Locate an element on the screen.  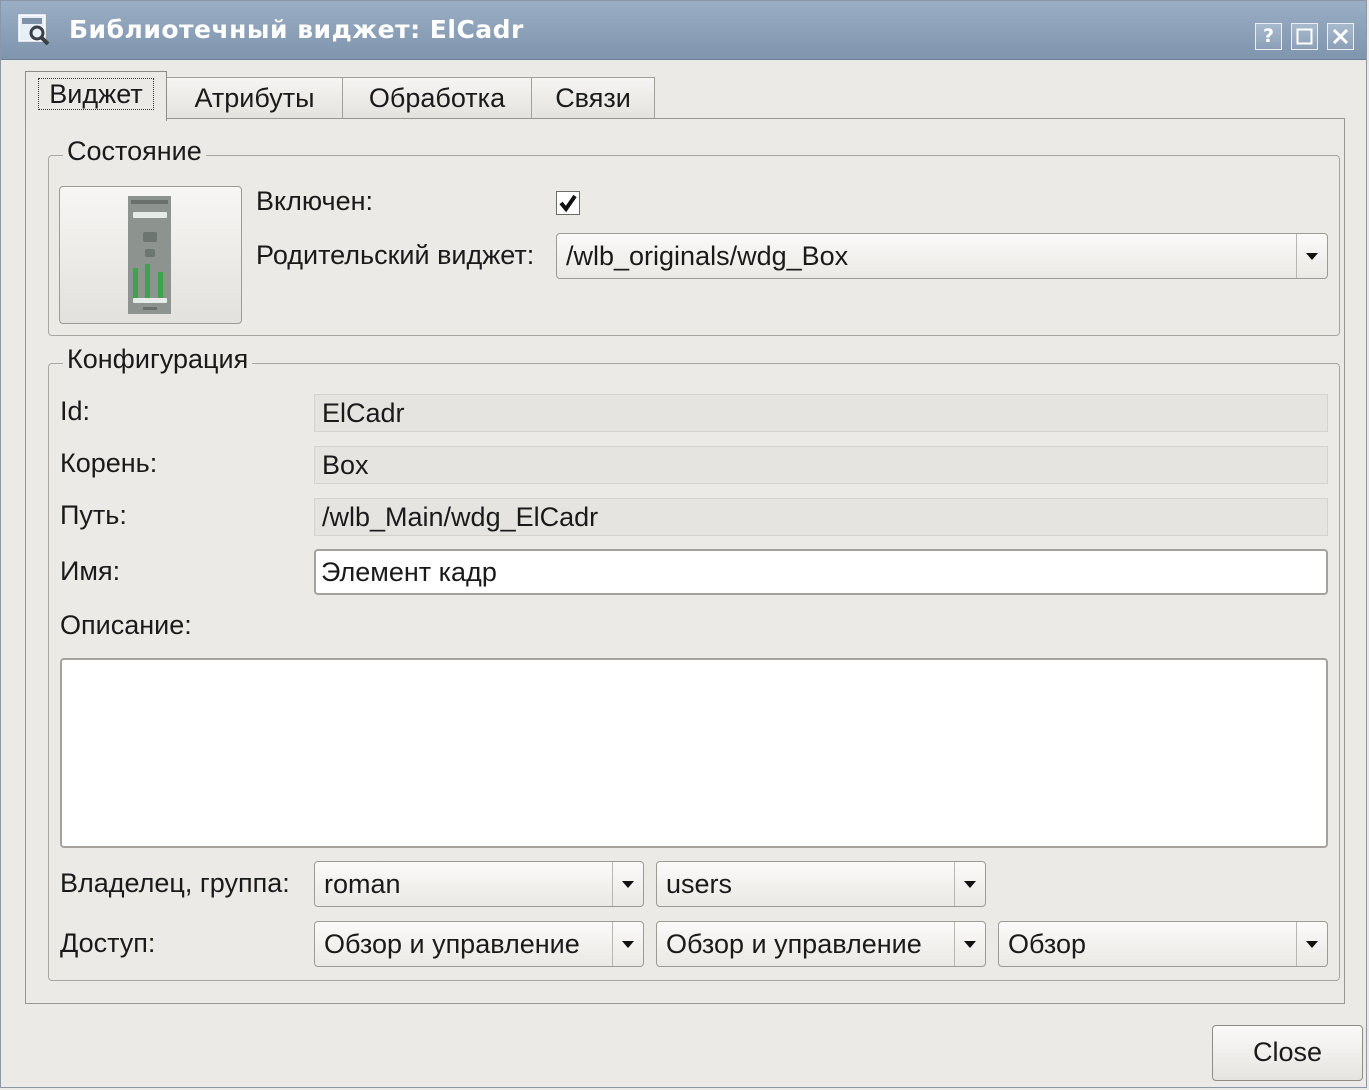
id-label: Id: is located at coordinates (75, 411).